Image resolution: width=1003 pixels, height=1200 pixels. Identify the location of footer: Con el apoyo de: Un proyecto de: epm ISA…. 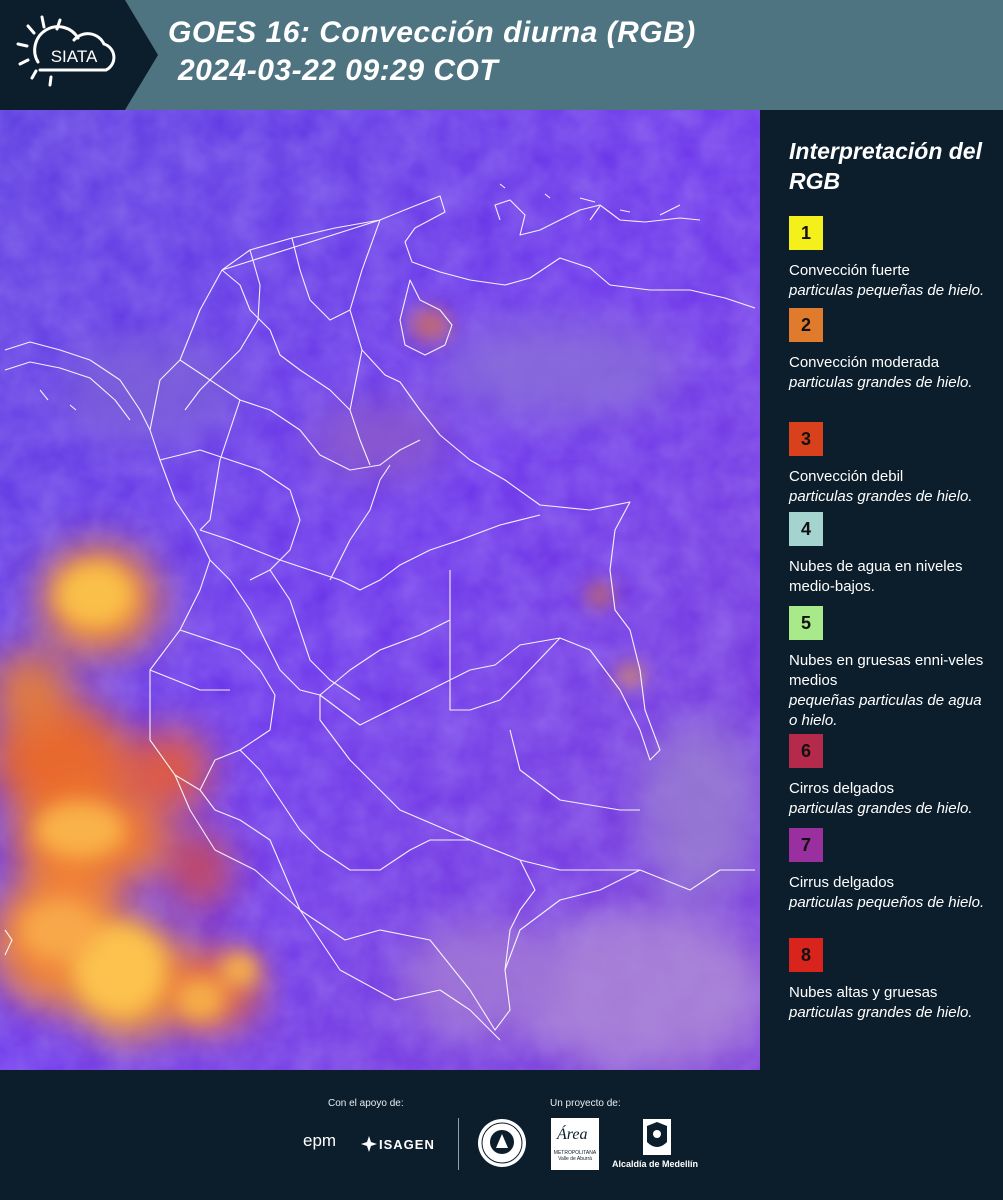
(501, 1135).